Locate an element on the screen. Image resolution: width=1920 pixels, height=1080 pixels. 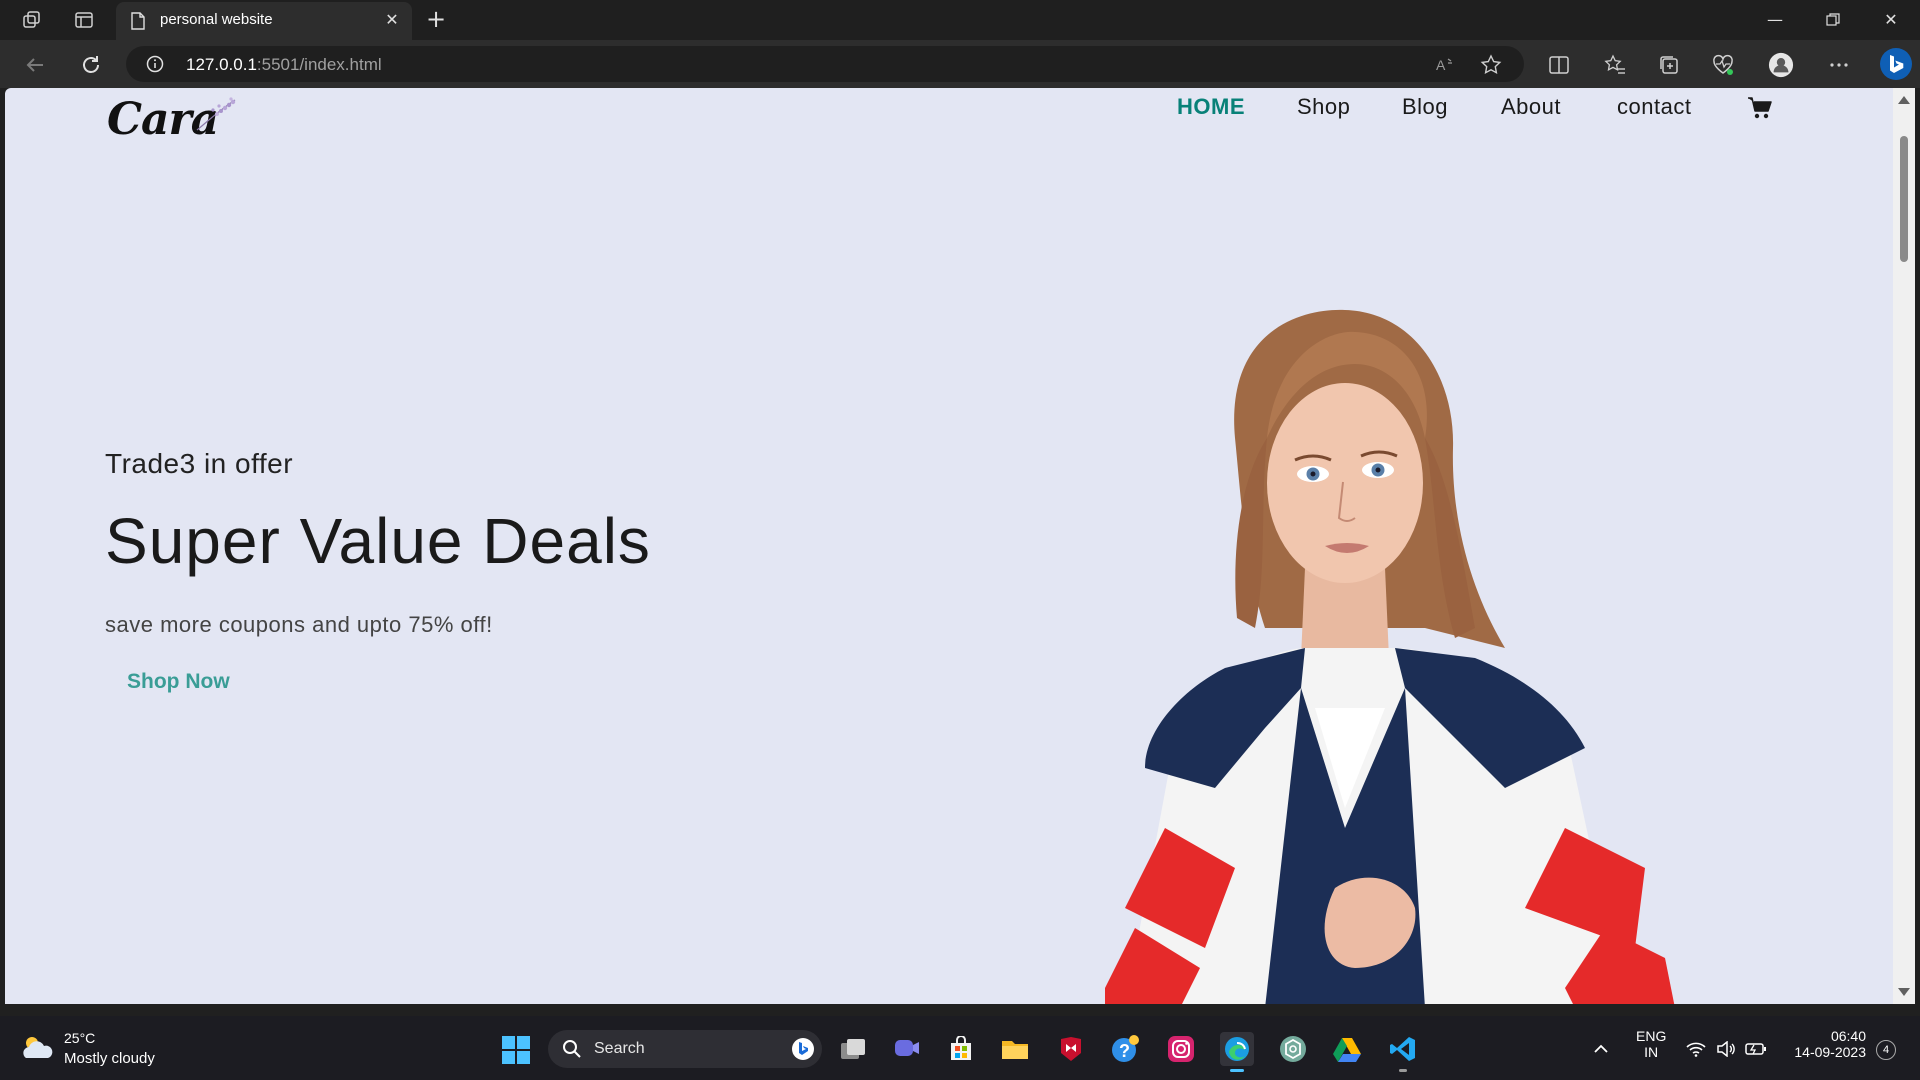
nav-about-link: About is located at coordinates (1531, 107).